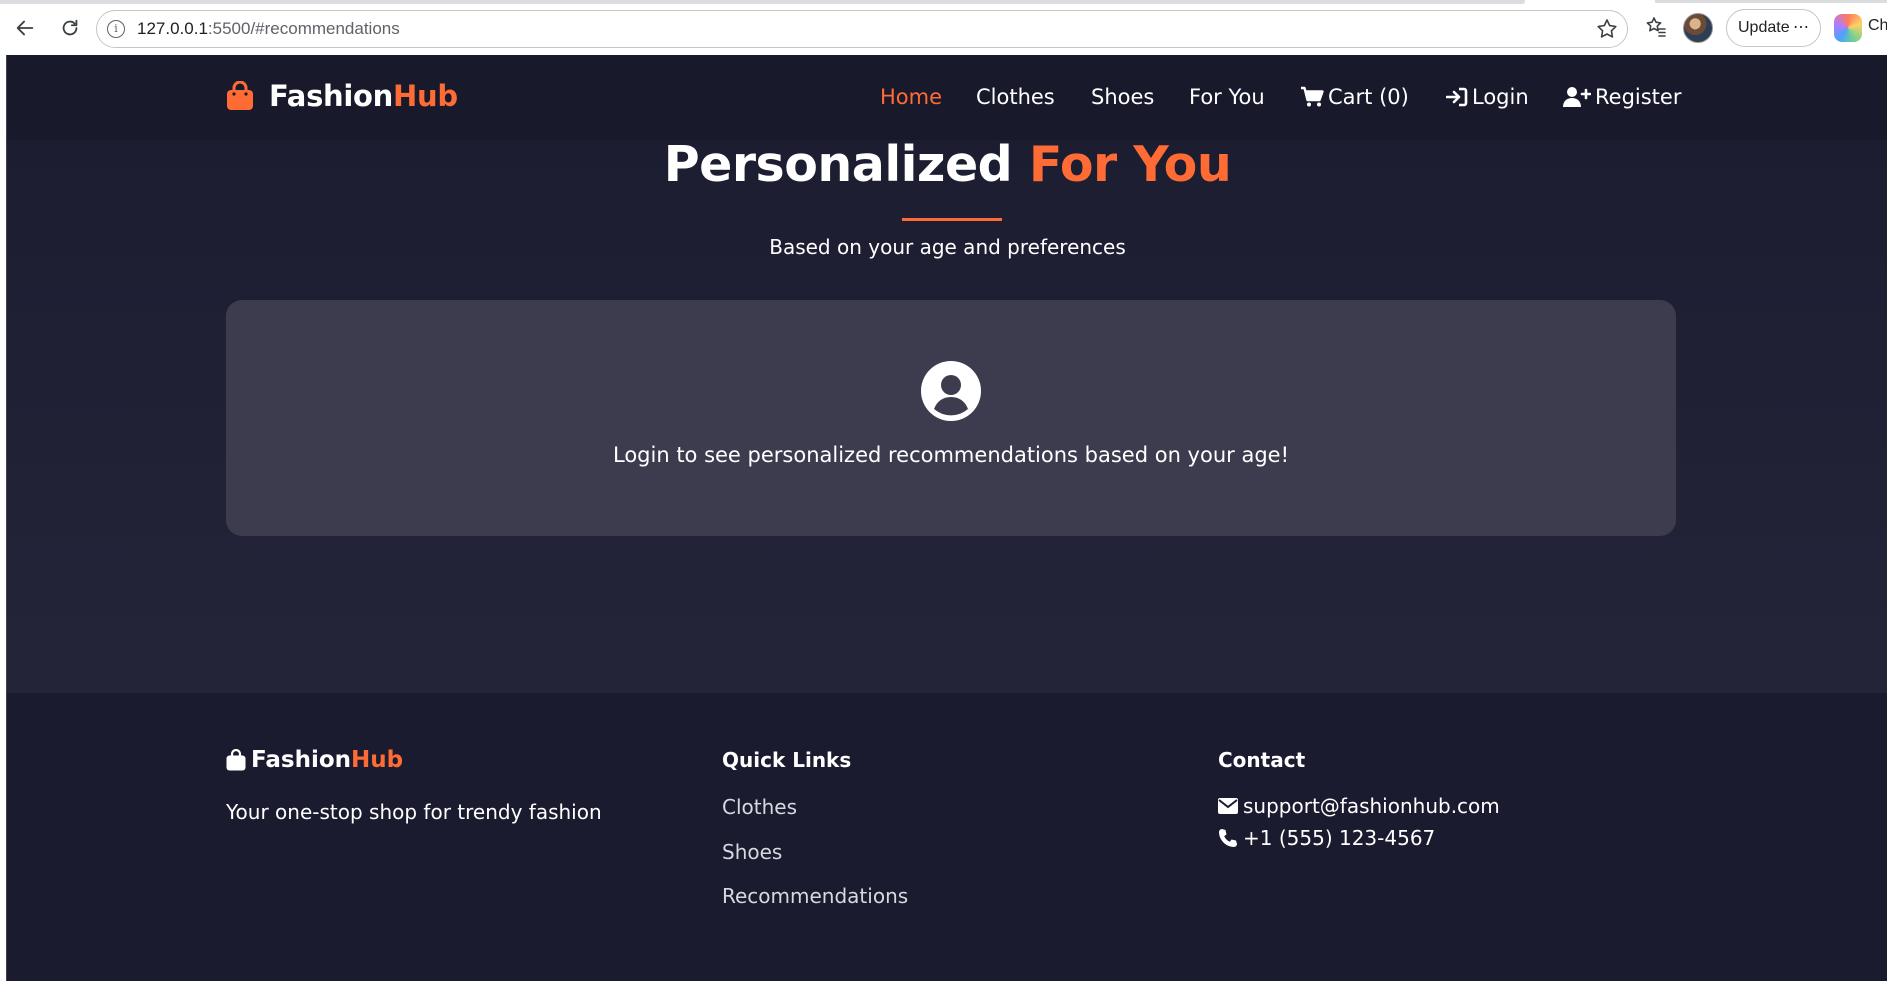 The height and width of the screenshot is (981, 1887). Describe the element at coordinates (1227, 97) in the screenshot. I see `nav-for-you: For You` at that location.